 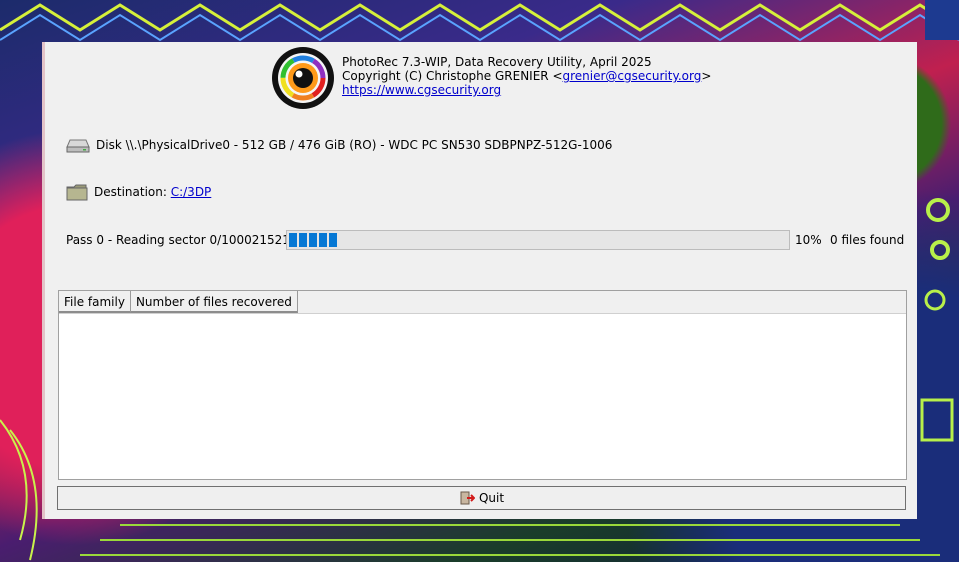 I want to click on progress-fill, so click(x=313, y=240).